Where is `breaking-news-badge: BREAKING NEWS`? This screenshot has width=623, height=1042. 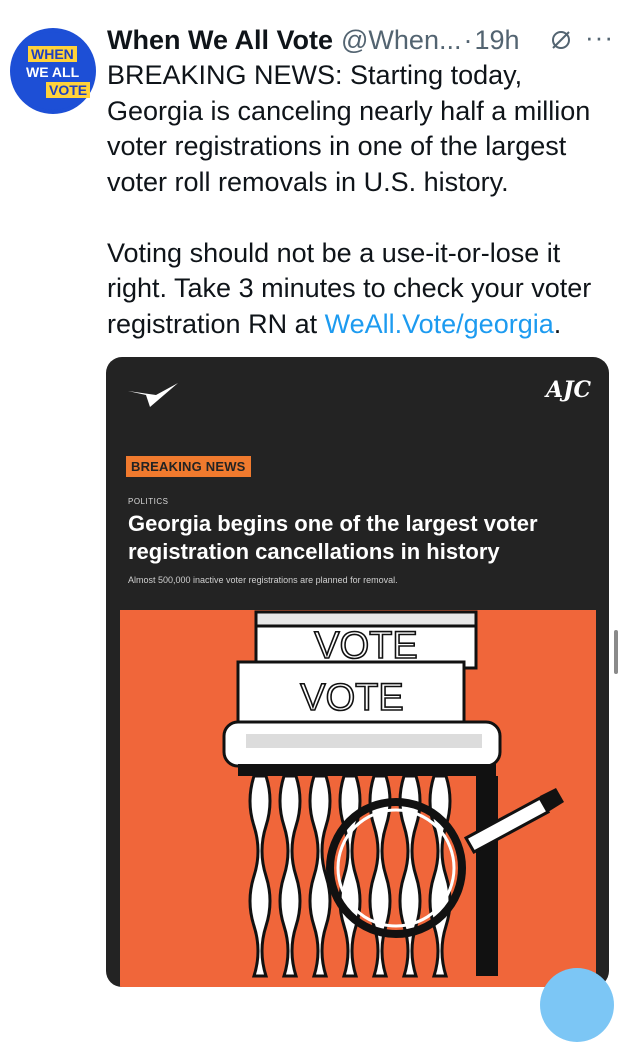 breaking-news-badge: BREAKING NEWS is located at coordinates (188, 466).